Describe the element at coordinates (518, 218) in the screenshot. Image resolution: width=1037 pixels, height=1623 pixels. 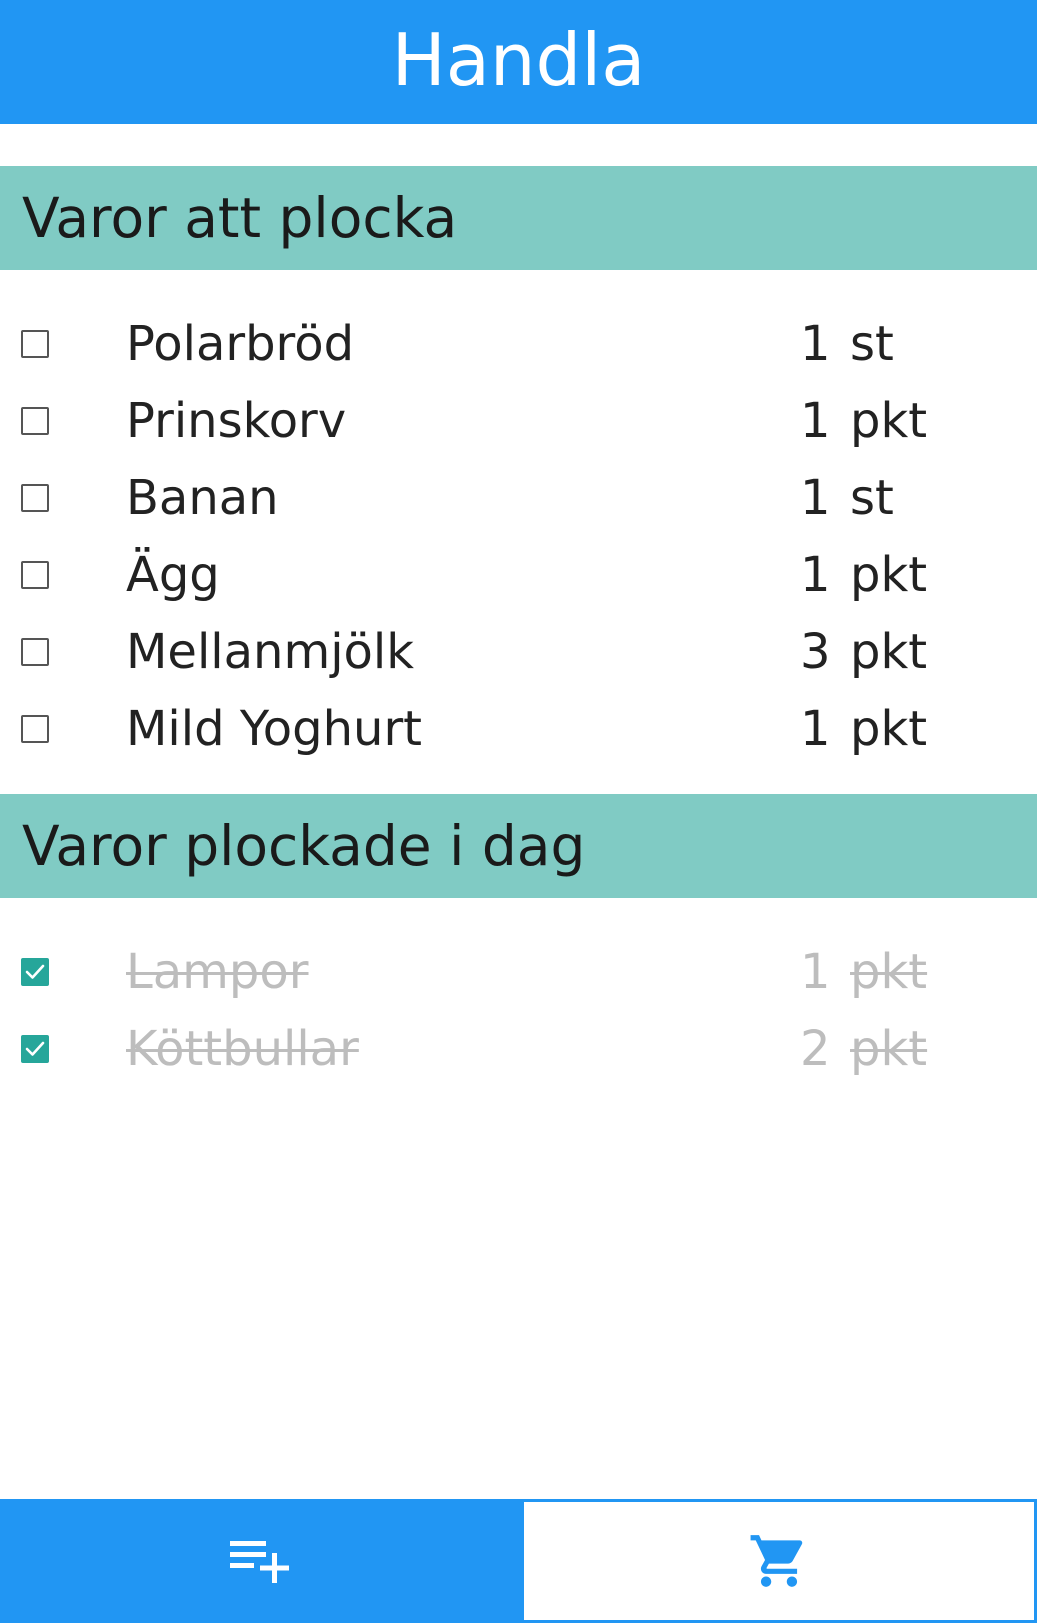
I see `section-header-to-pick: Varor att plocka` at that location.